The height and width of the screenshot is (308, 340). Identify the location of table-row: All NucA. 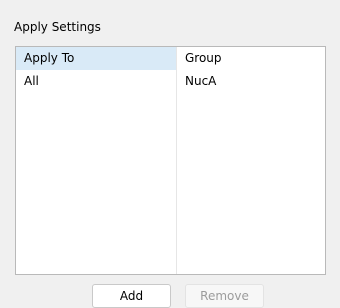
(170, 81).